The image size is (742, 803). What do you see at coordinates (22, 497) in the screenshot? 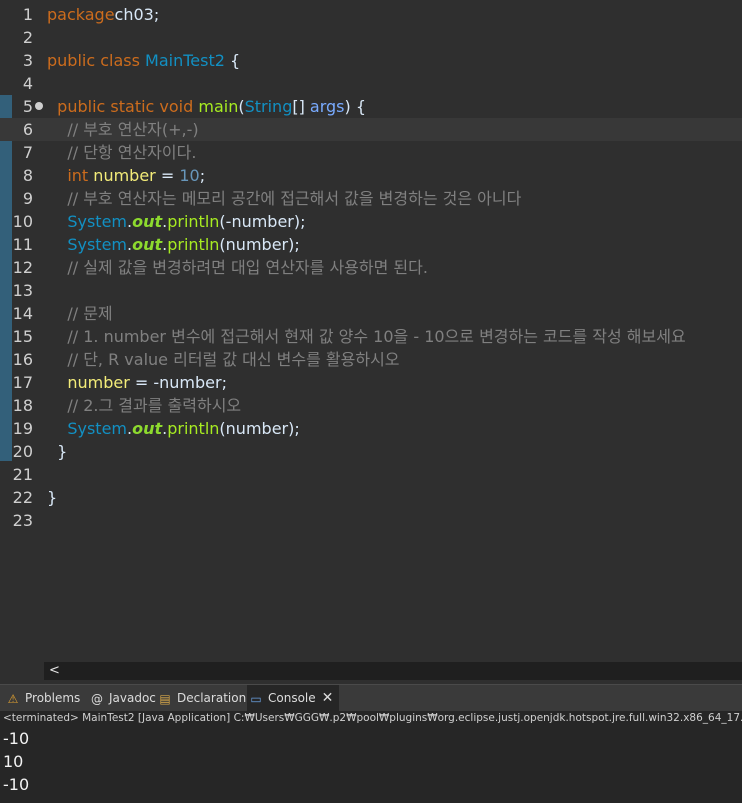
I see `line-number: 22` at bounding box center [22, 497].